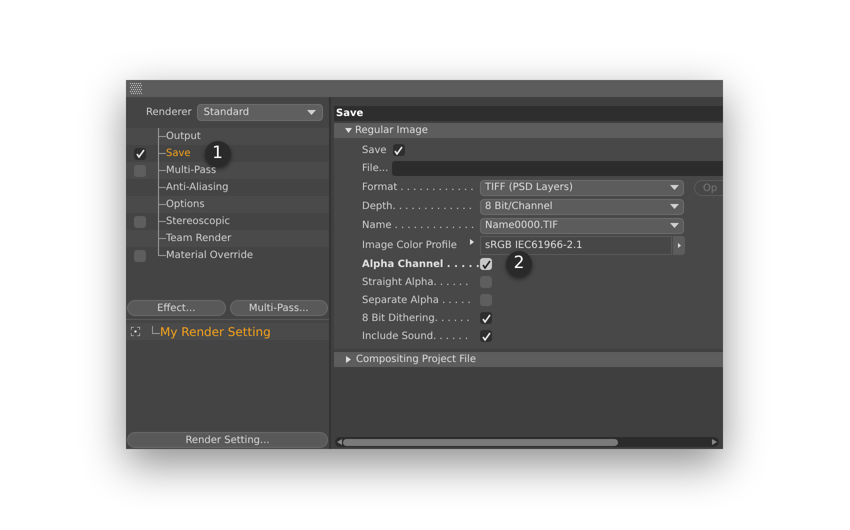 This screenshot has width=850, height=530. Describe the element at coordinates (259, 112) in the screenshot. I see `renderer-dropdown: Standard` at that location.